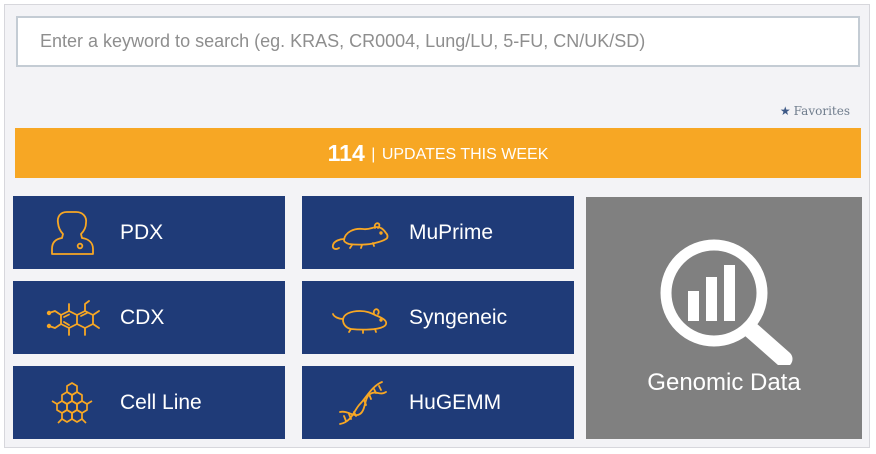 The image size is (876, 454). I want to click on tile-cdx: CDX, so click(149, 317).